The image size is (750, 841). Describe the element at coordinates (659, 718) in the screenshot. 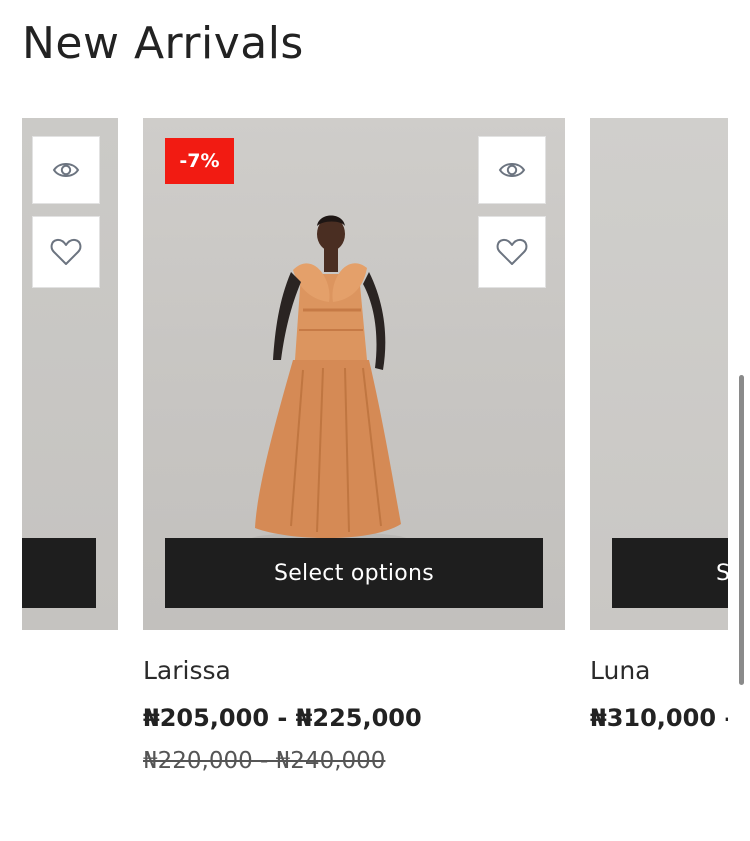

I see `price-range: ₦310,000 -` at that location.